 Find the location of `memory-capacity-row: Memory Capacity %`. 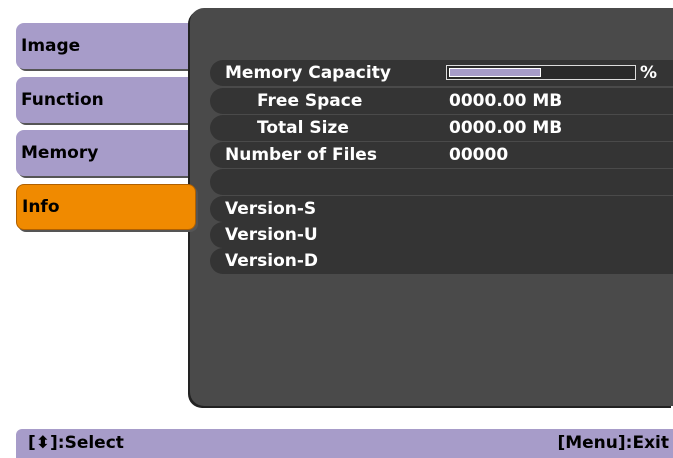

memory-capacity-row: Memory Capacity % is located at coordinates (441, 73).